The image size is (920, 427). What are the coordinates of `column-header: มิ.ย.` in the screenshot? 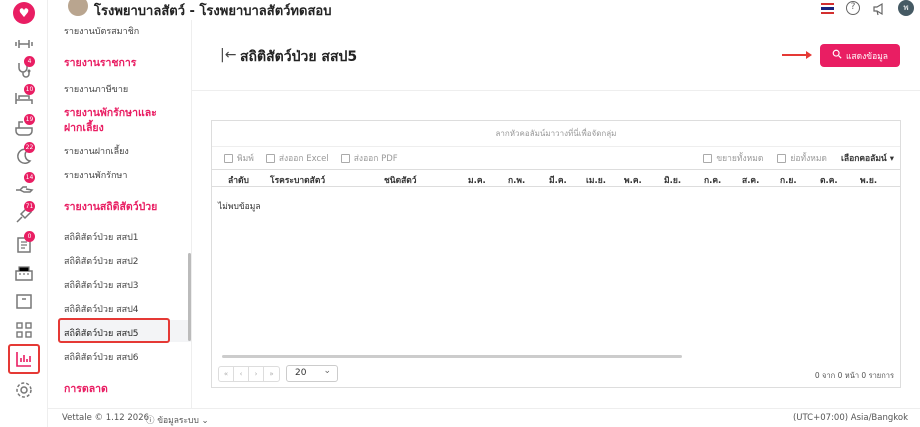 It's located at (672, 180).